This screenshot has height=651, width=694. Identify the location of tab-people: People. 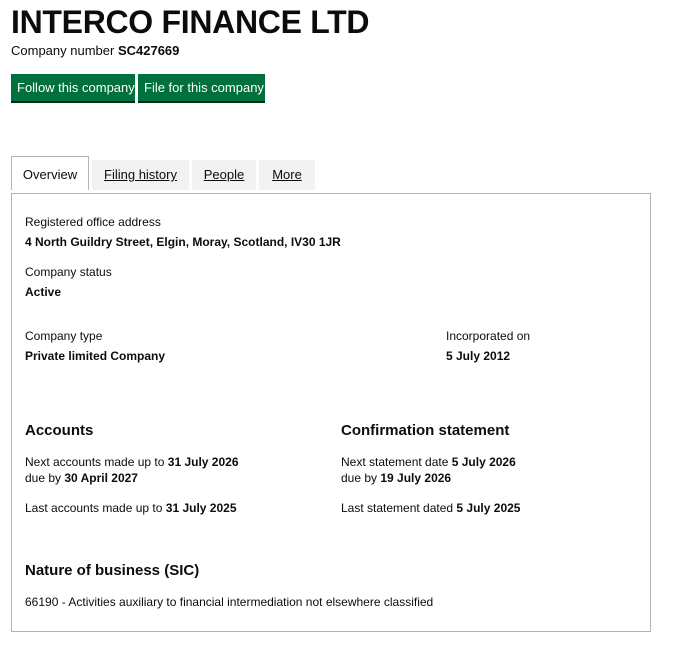
(224, 175).